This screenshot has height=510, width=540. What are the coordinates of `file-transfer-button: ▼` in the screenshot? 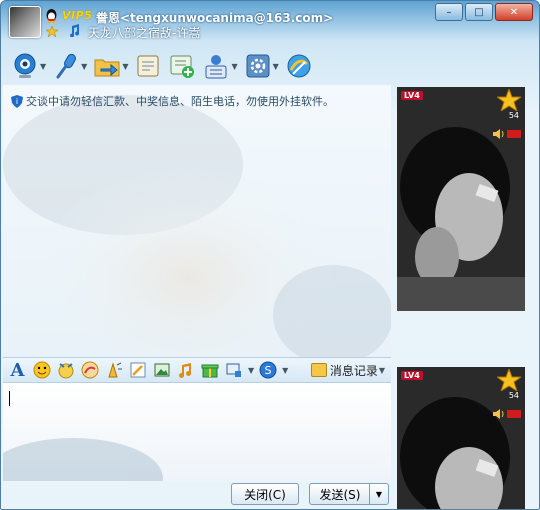 It's located at (110, 66).